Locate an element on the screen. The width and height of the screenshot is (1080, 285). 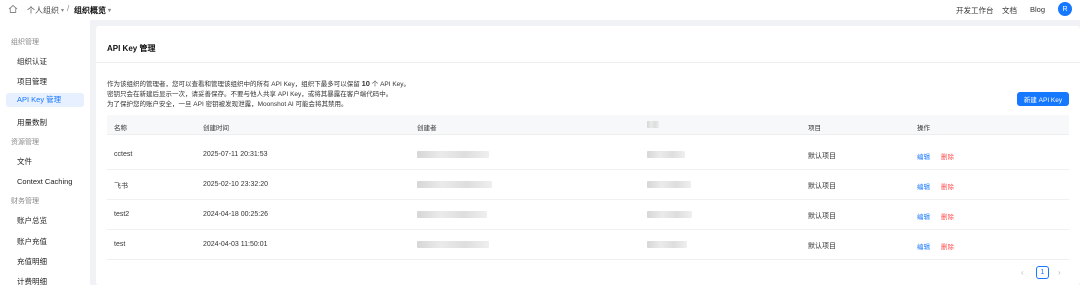
breadcrumb-org-label: 个人组织 is located at coordinates (43, 10).